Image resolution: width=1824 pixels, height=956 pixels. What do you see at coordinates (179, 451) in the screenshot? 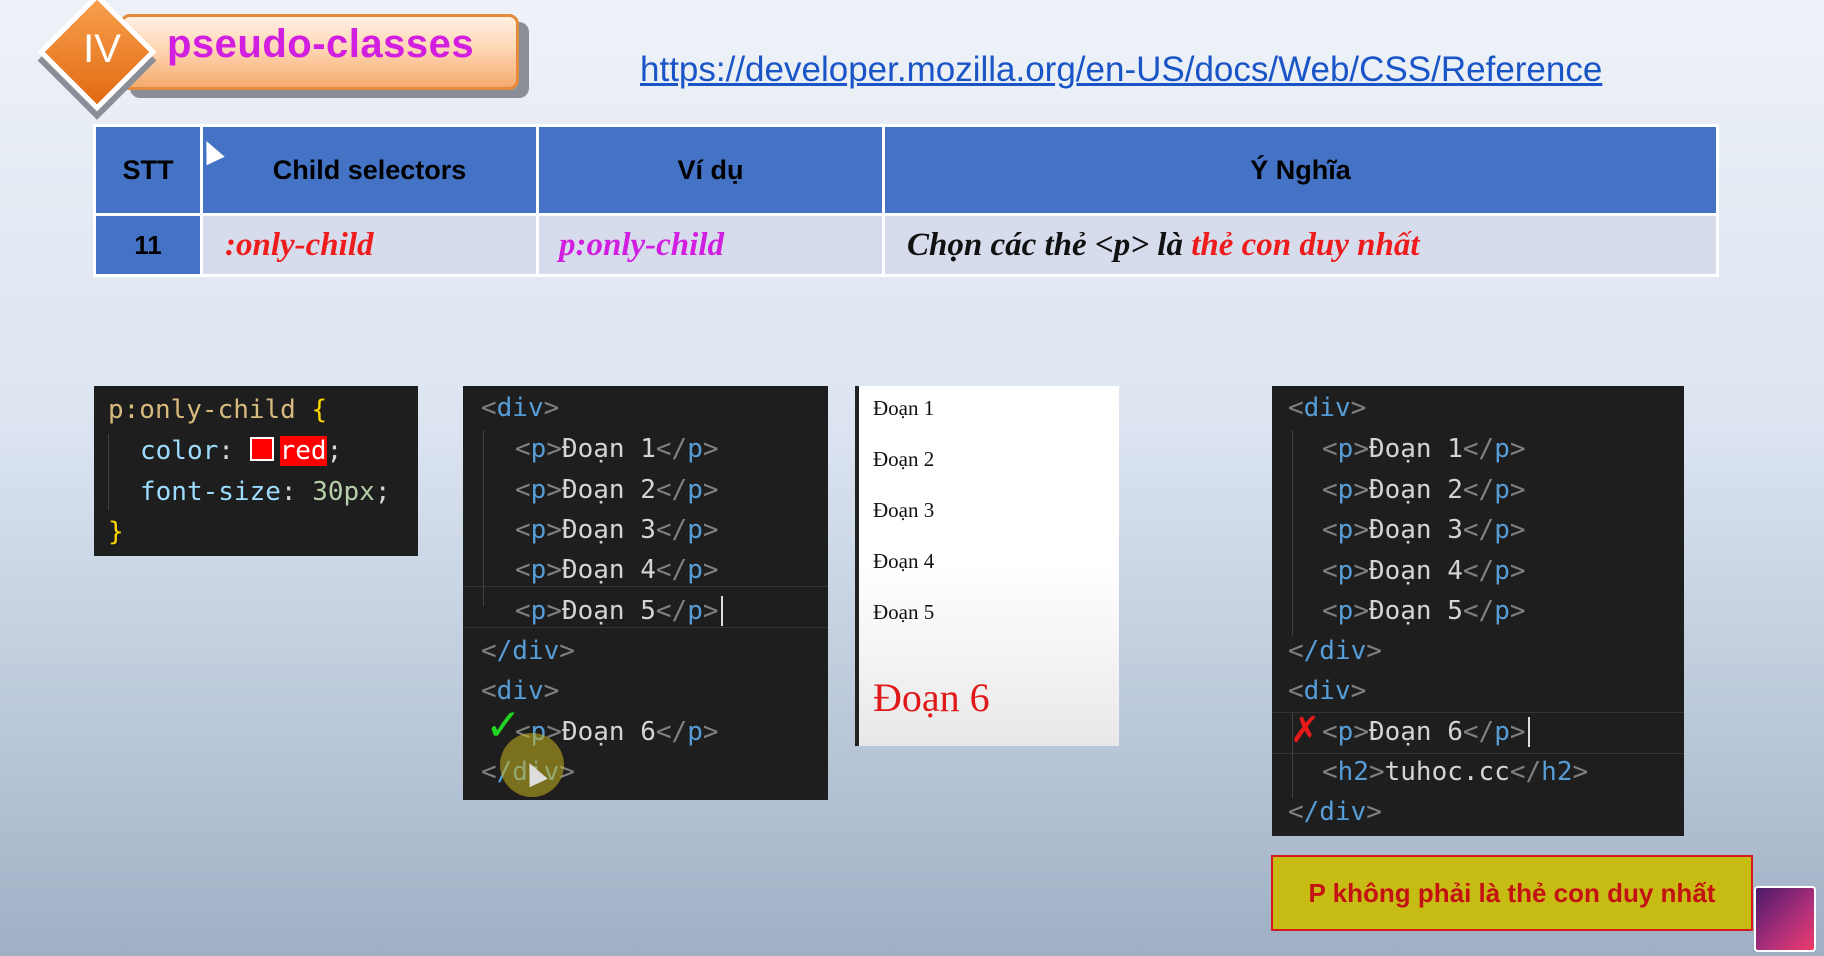
I see `css-prop-color: color` at bounding box center [179, 451].